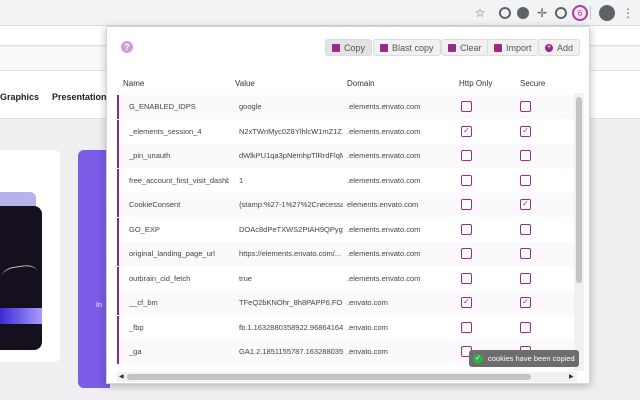 This screenshot has width=640, height=400. Describe the element at coordinates (179, 180) in the screenshot. I see `cookie-name: free_account_first_visit_dashboard` at that location.